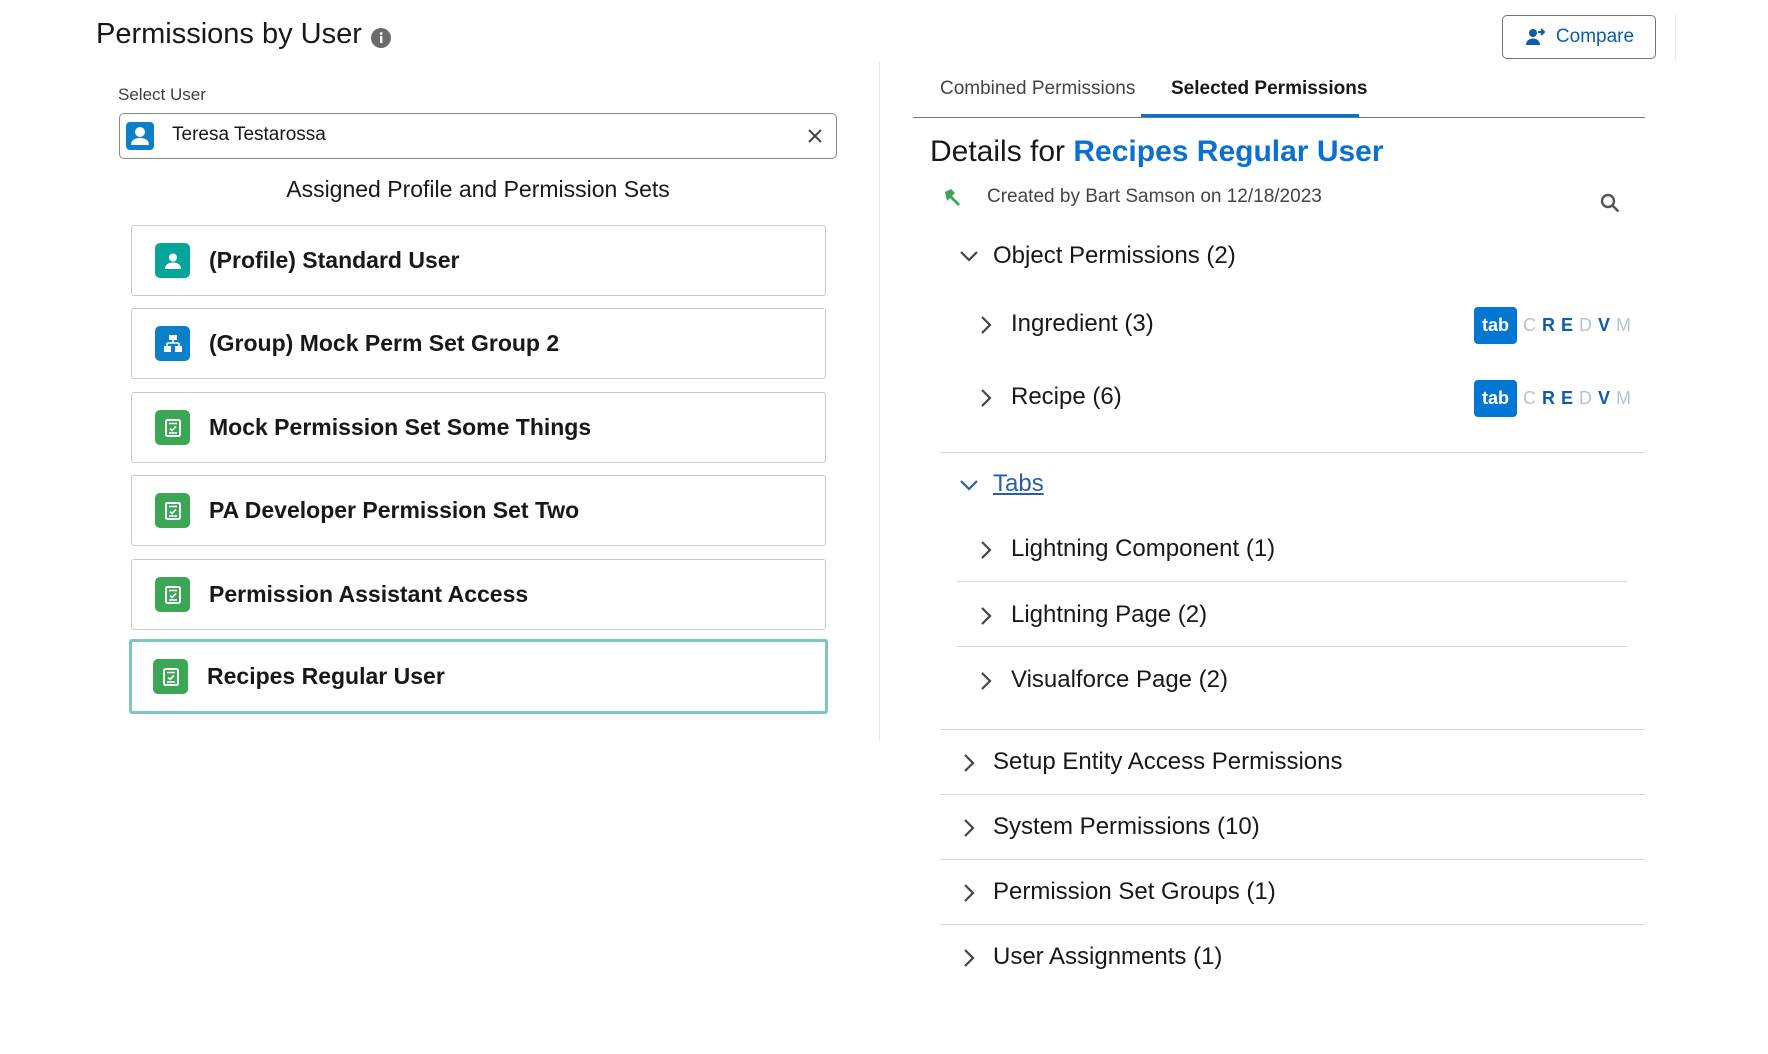 The height and width of the screenshot is (1054, 1768). What do you see at coordinates (1066, 397) in the screenshot?
I see `object-item-recipe: Recipe (6)` at bounding box center [1066, 397].